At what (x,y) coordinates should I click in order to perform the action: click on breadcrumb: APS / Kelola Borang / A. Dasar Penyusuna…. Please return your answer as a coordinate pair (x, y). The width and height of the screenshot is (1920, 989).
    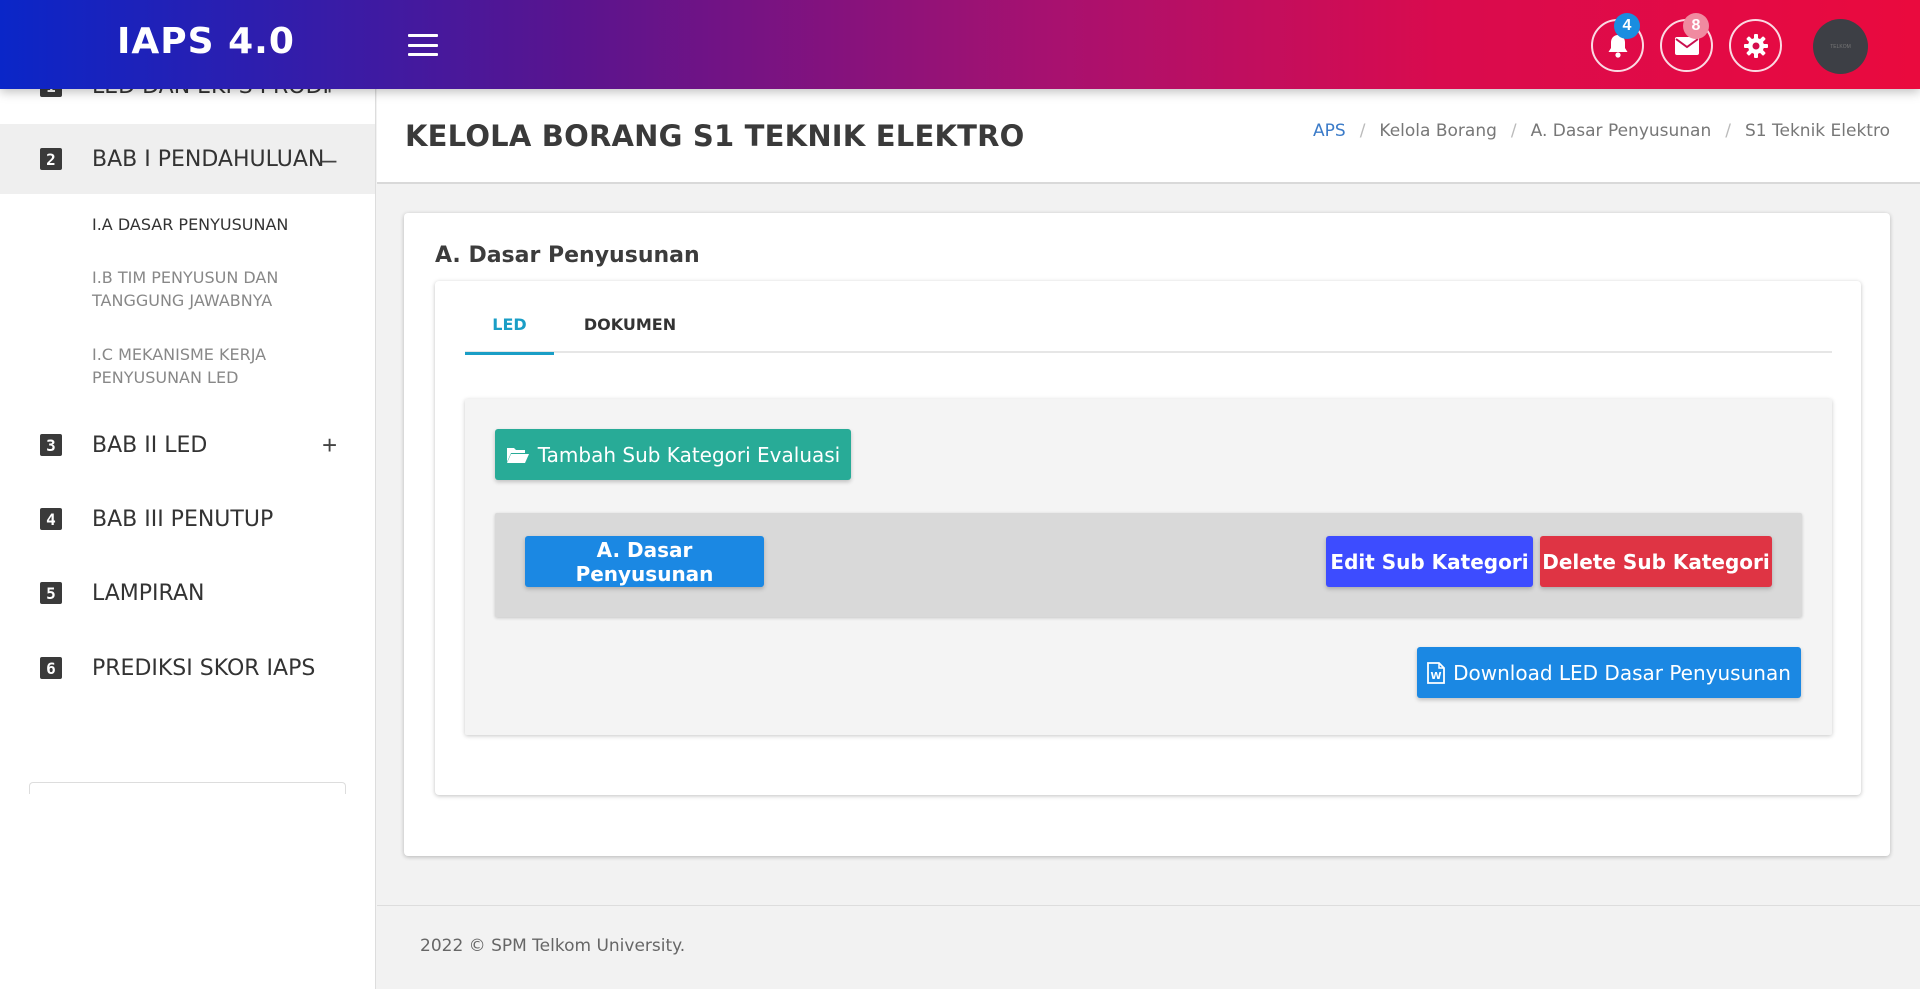
    Looking at the image, I should click on (1601, 131).